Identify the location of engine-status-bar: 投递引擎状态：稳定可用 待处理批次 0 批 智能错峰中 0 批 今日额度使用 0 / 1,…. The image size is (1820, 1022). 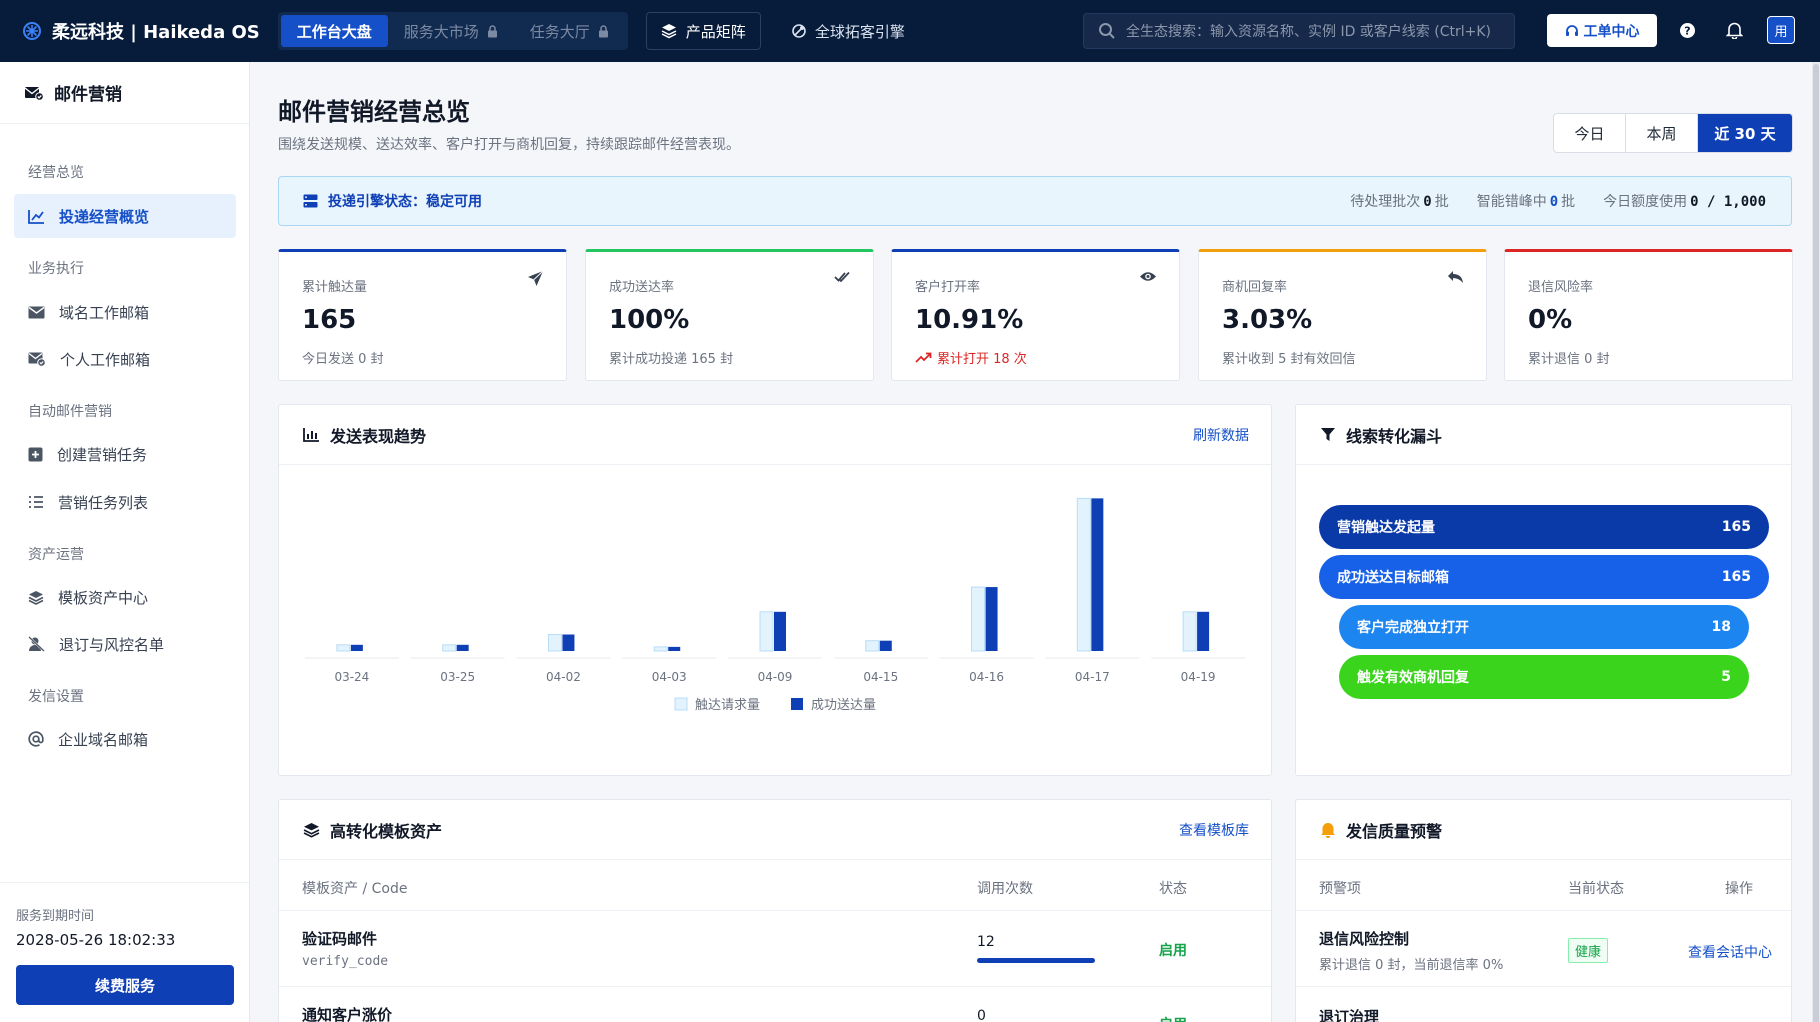
(1035, 201).